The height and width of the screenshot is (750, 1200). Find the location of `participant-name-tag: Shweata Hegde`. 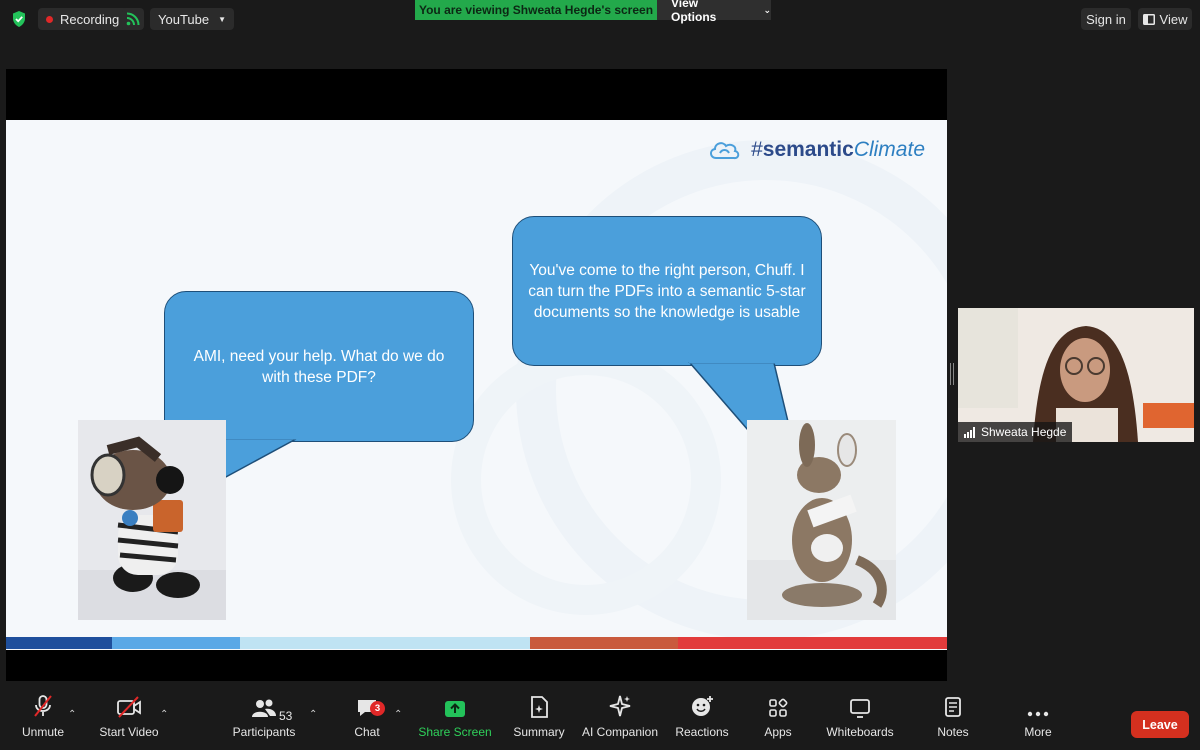

participant-name-tag: Shweata Hegde is located at coordinates (1015, 432).